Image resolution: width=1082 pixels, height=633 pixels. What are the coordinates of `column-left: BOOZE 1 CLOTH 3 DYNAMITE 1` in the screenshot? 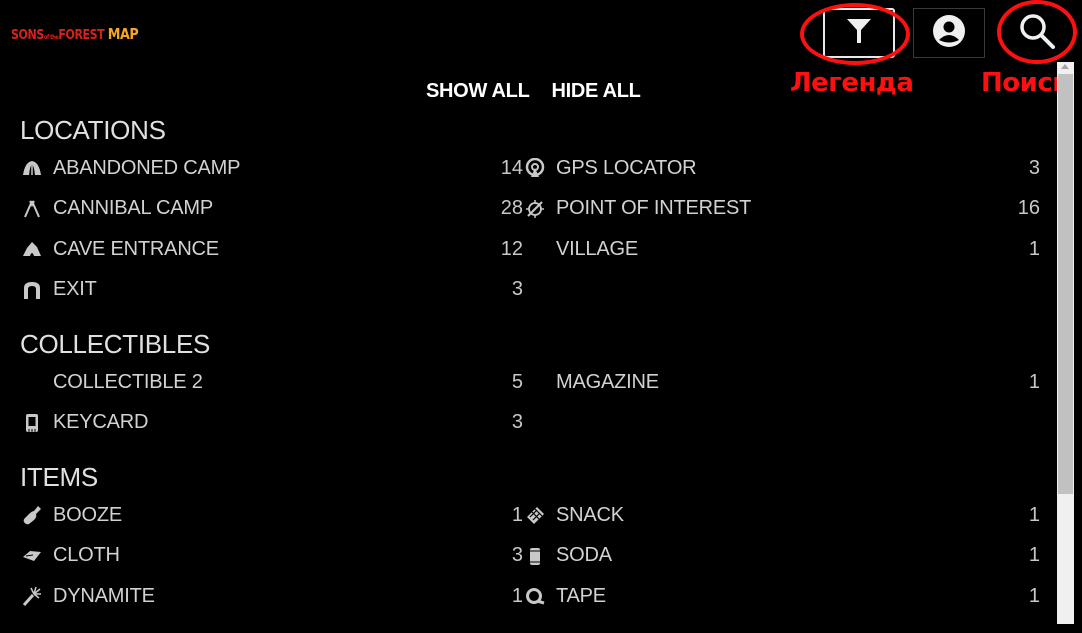 It's located at (271, 556).